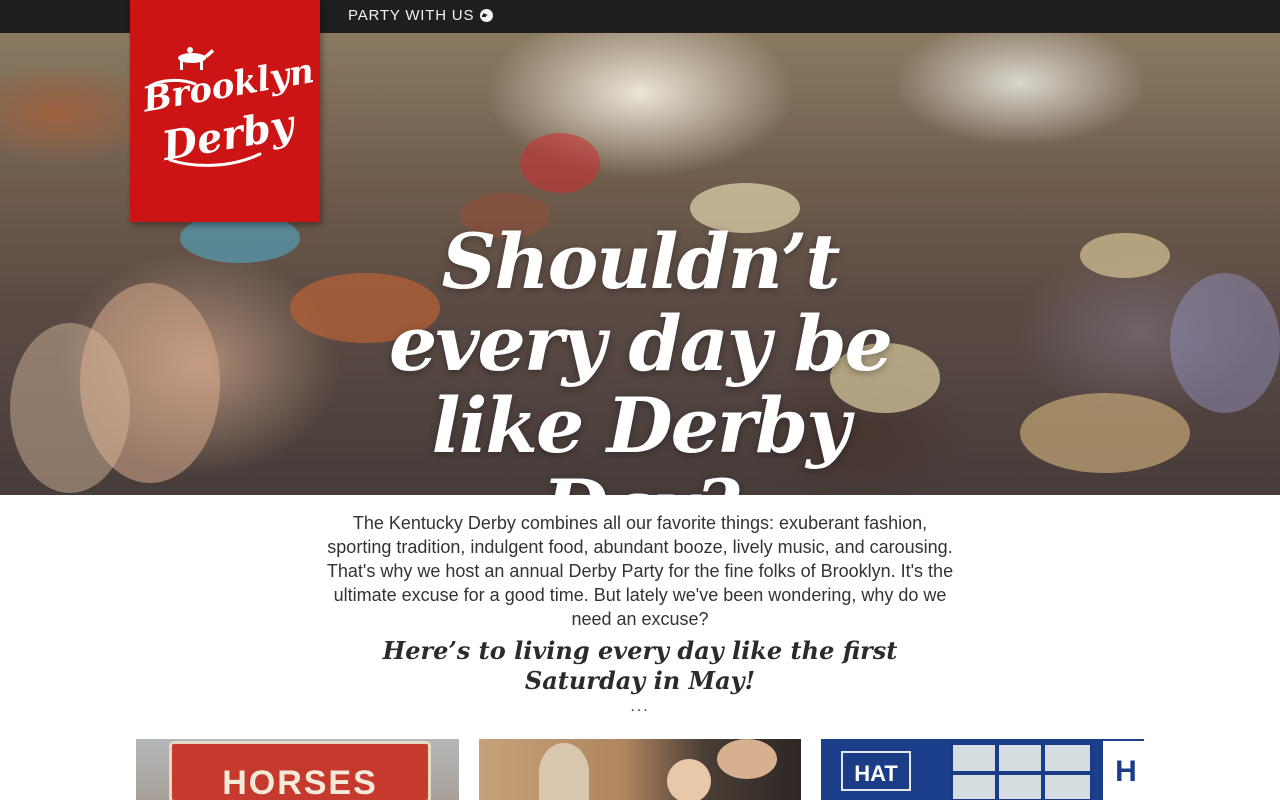  I want to click on hat-sign: HAT, so click(876, 771).